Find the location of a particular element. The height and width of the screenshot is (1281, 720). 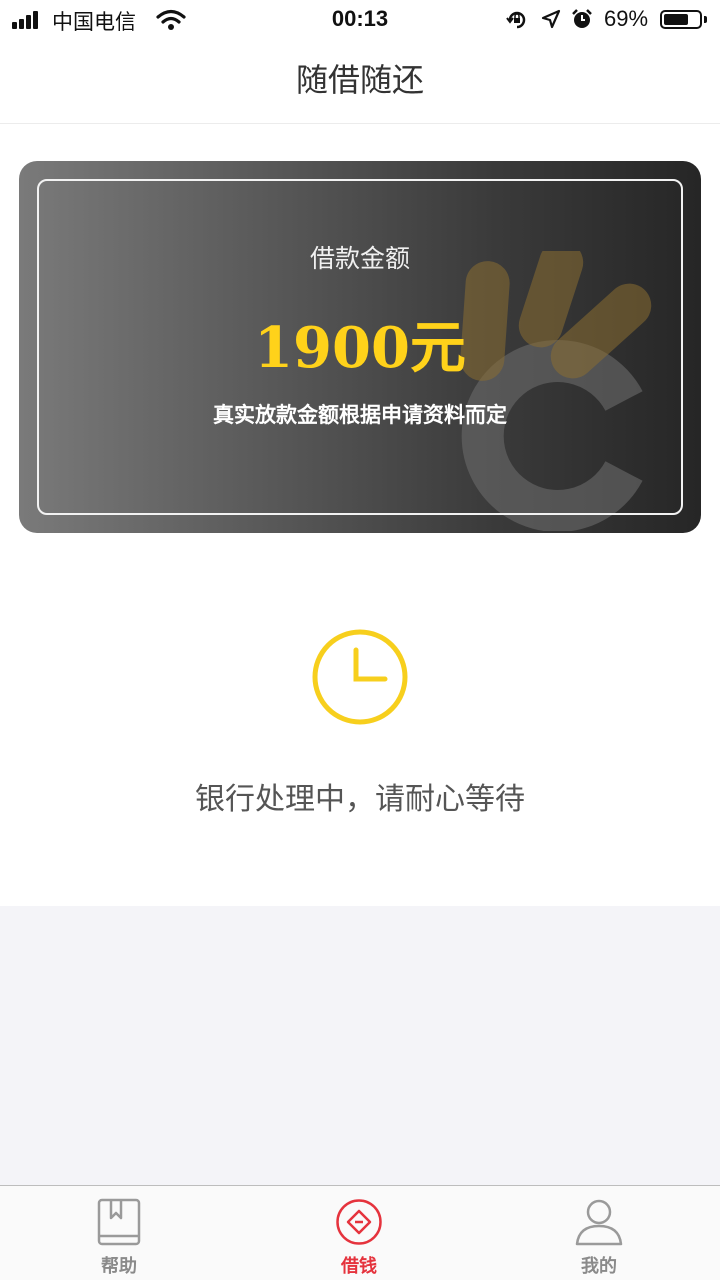

tab-mine: 我的 is located at coordinates (599, 1233).